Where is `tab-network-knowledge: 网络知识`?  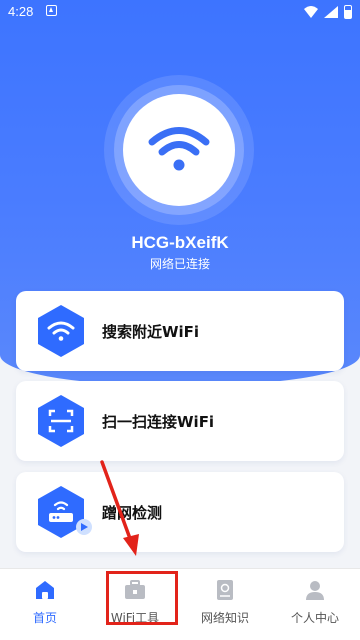
tab-network-knowledge: 网络知识 is located at coordinates (225, 604).